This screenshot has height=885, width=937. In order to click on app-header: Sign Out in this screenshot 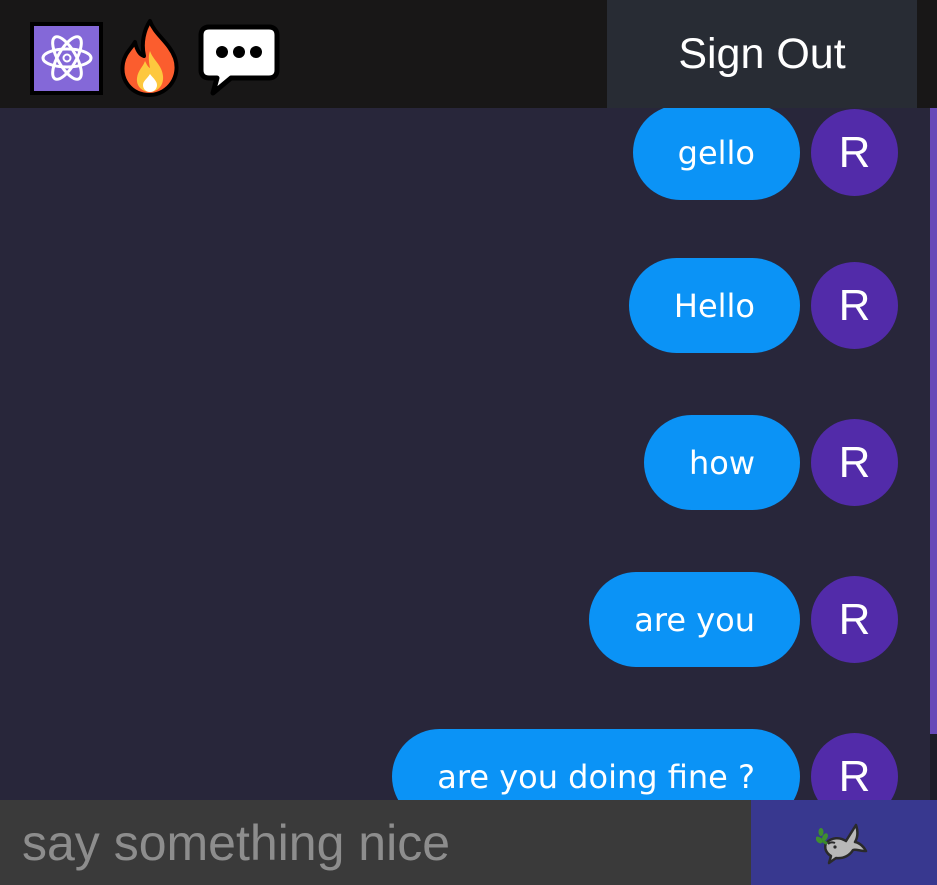, I will do `click(468, 54)`.